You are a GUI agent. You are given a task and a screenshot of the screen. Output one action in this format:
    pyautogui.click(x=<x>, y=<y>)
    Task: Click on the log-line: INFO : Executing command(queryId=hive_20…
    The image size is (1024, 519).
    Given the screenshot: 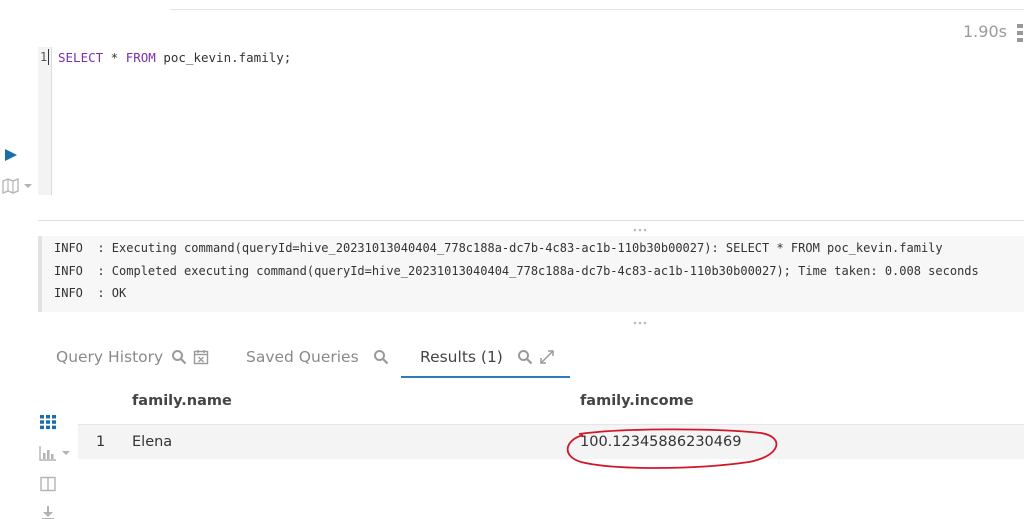 What is the action you would take?
    pyautogui.click(x=498, y=248)
    